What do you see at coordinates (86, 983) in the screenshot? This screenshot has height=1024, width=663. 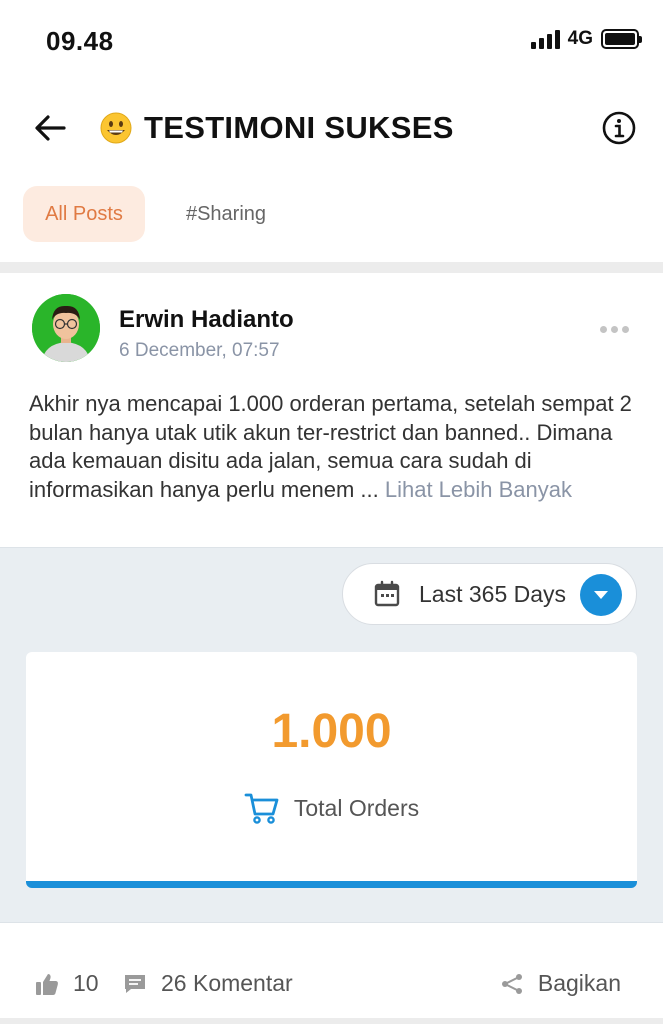 I see `like-count: 10` at bounding box center [86, 983].